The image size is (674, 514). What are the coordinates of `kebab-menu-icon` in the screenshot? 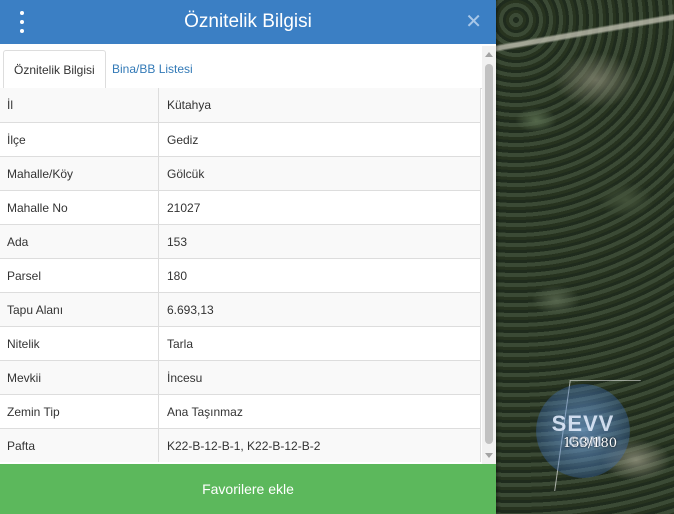 It's located at (22, 22).